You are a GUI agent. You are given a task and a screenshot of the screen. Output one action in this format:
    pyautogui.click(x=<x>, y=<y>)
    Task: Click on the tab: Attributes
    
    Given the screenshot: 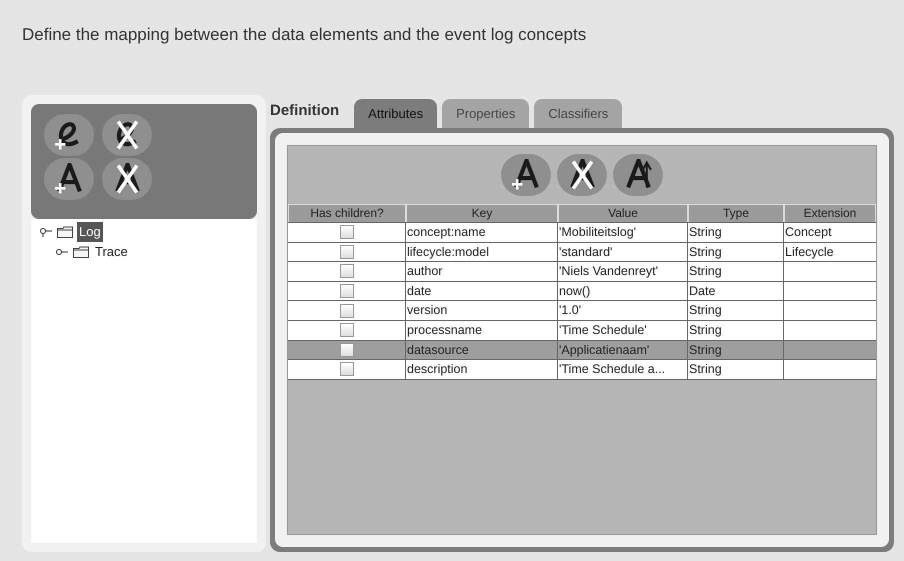 What is the action you would take?
    pyautogui.click(x=396, y=113)
    